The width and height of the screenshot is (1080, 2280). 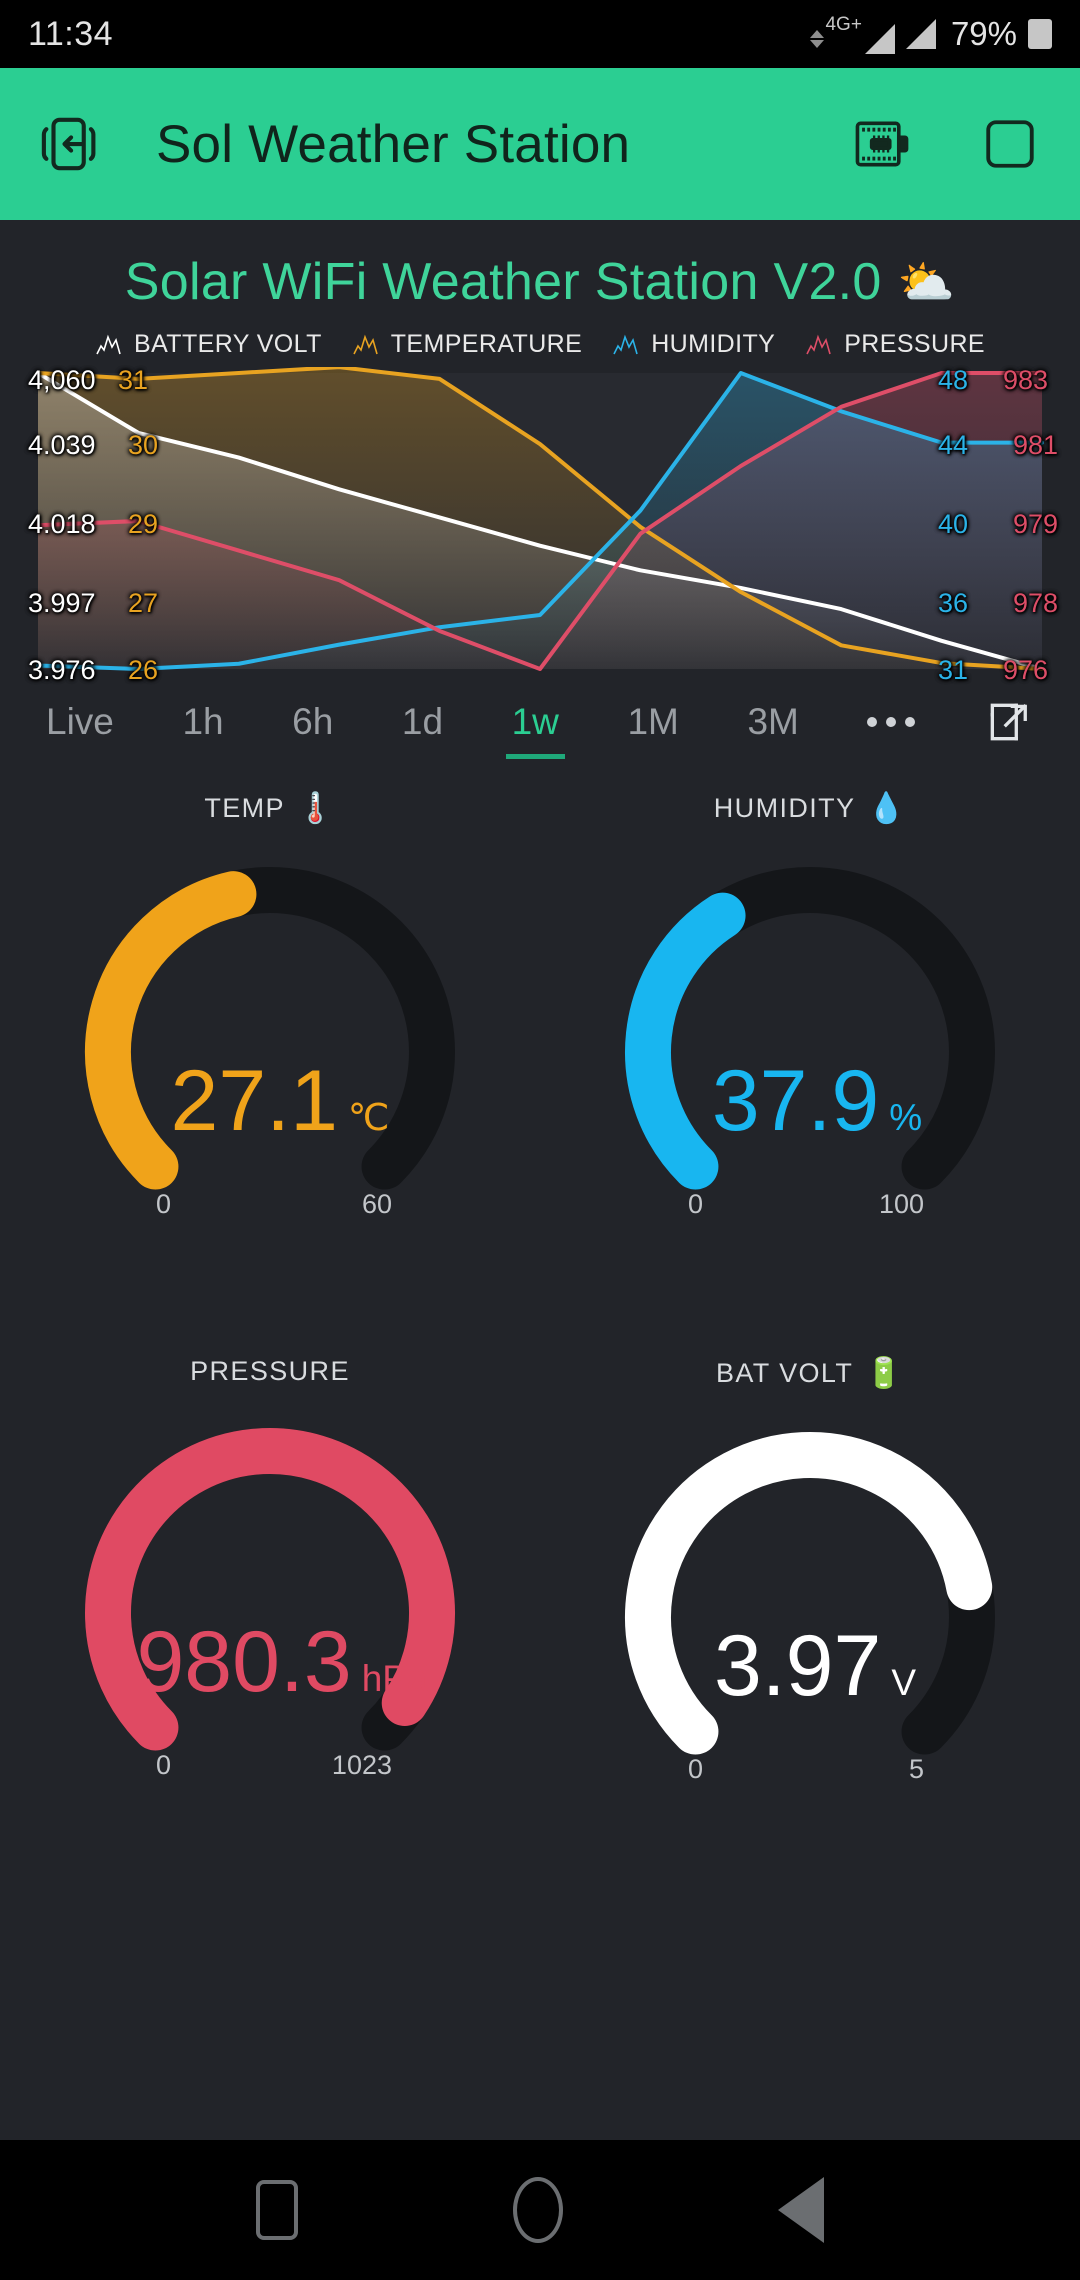 I want to click on gauge-humidity: HUMIDITY 💧 37.9 % 0 100, so click(x=810, y=1055).